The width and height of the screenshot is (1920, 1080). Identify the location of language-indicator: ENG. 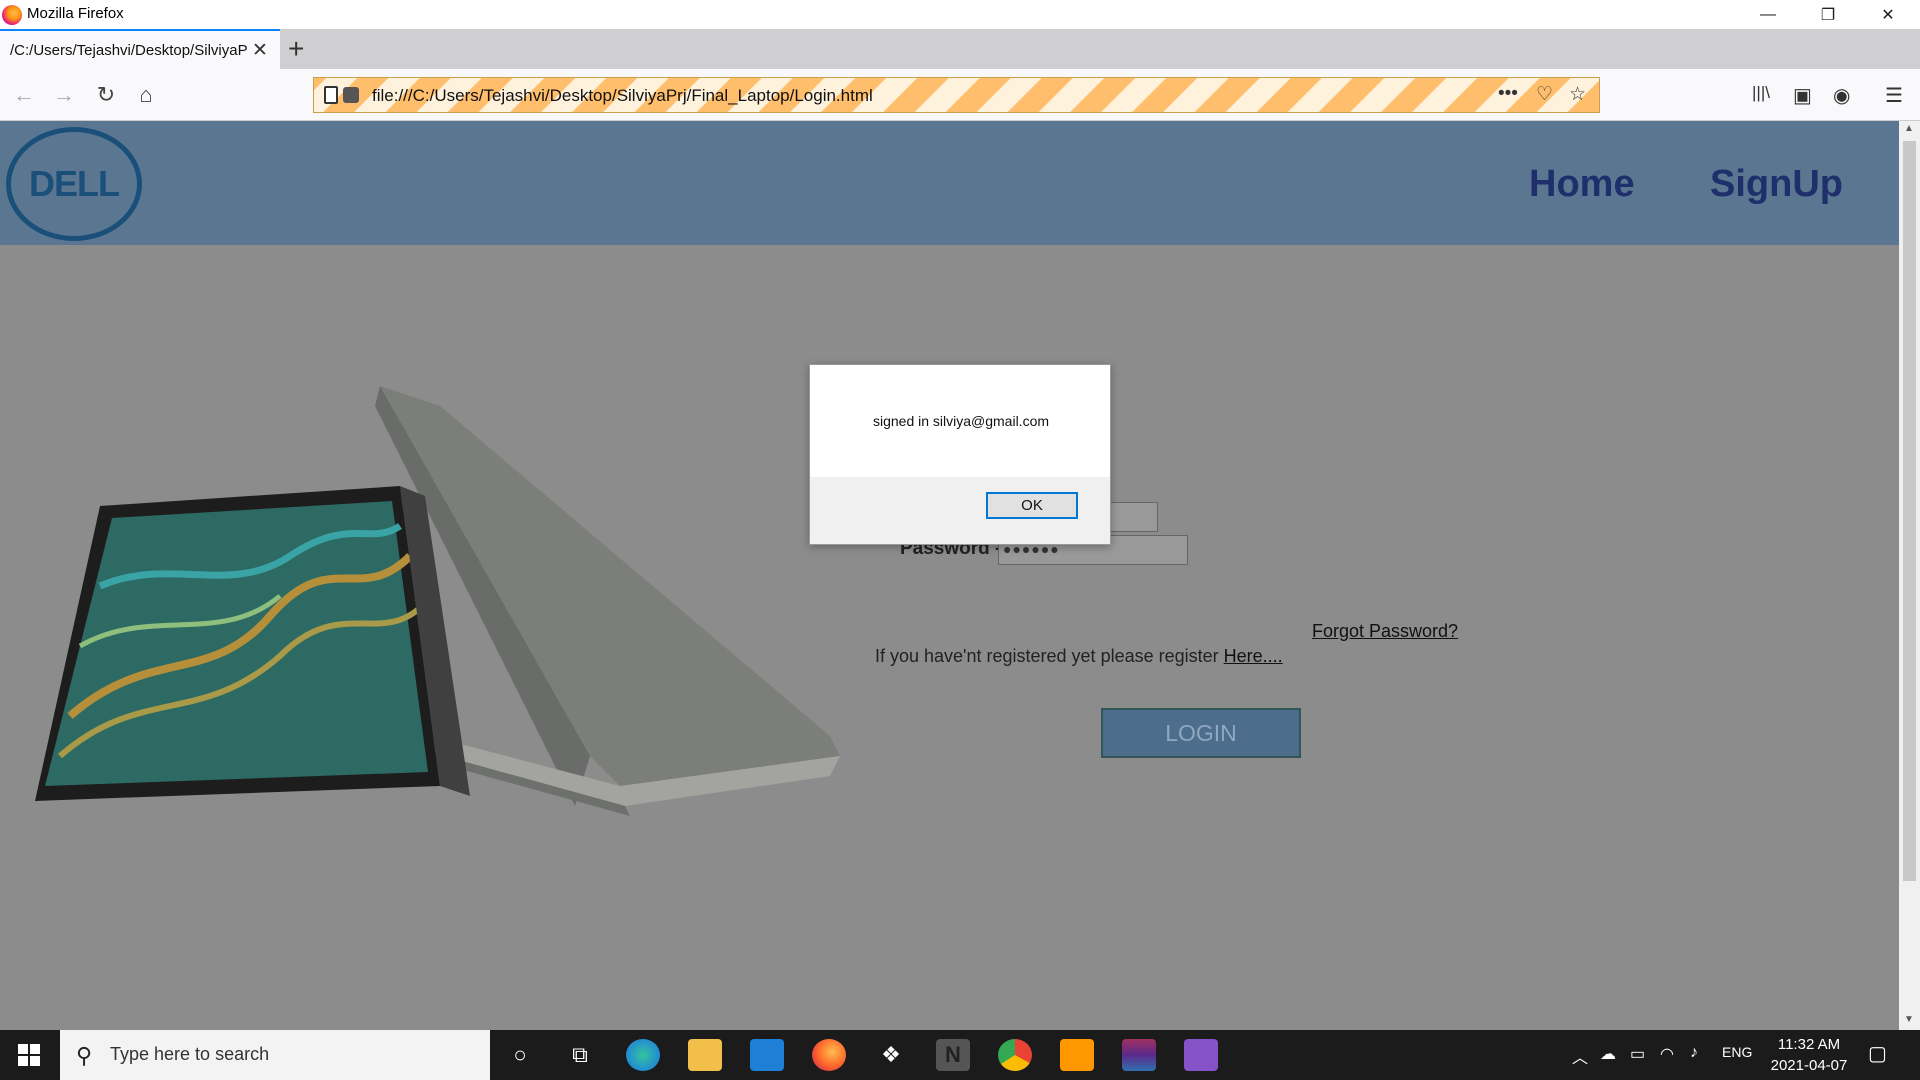
(1737, 1052).